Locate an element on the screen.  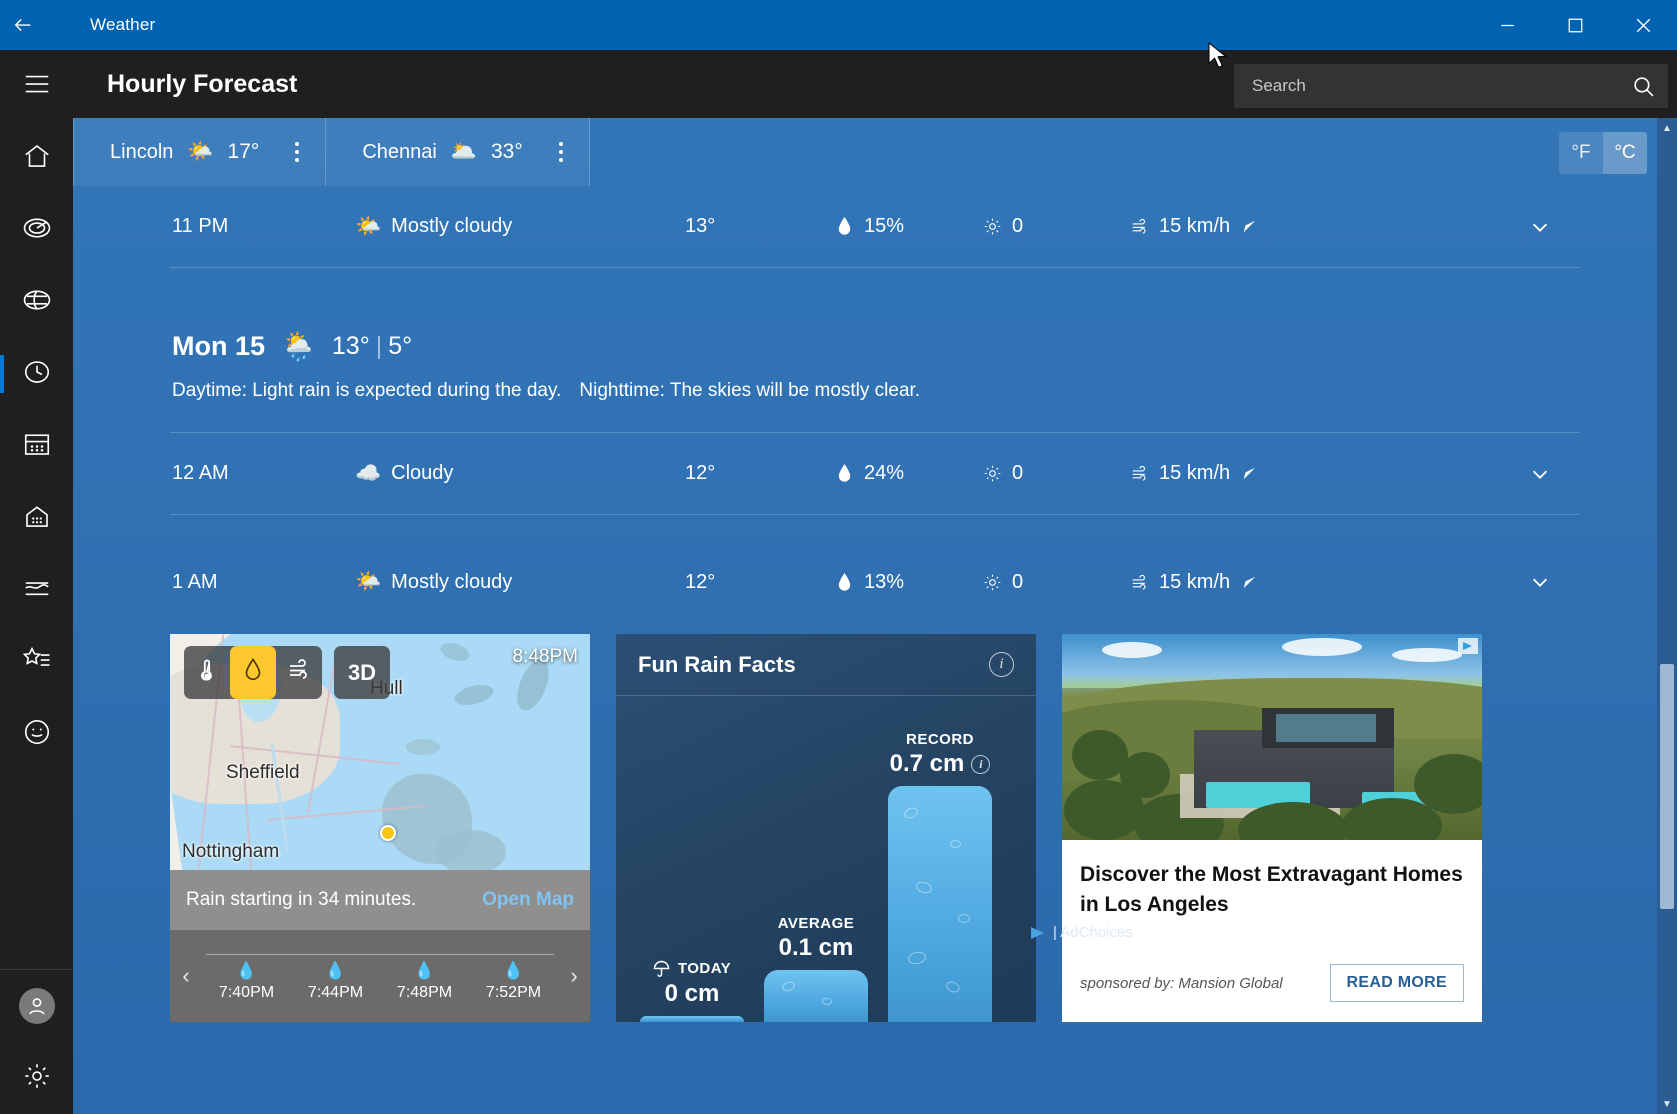
row-spacer is located at coordinates (875, 528).